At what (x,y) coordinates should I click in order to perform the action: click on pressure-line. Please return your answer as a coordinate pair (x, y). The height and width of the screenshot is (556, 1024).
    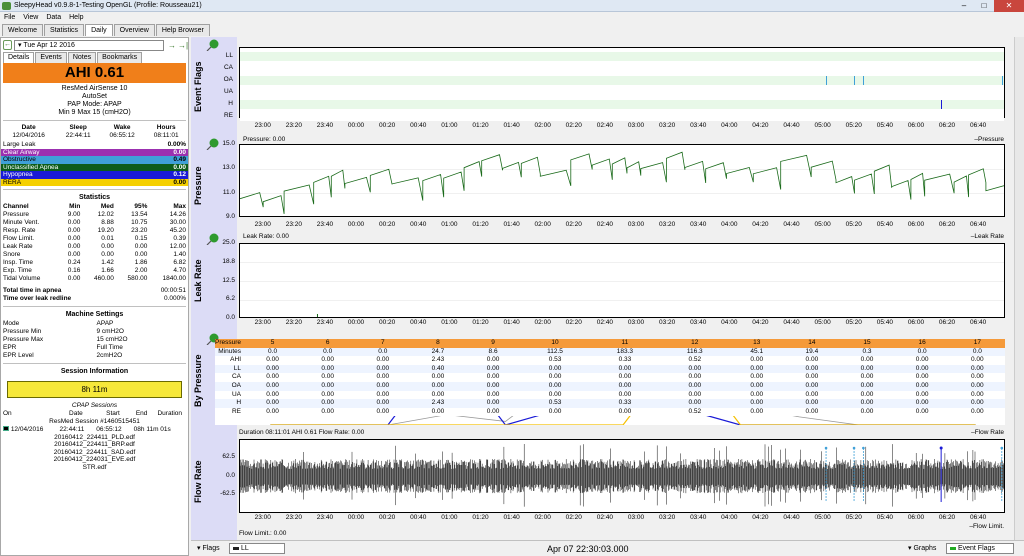
    Looking at the image, I should click on (622, 182).